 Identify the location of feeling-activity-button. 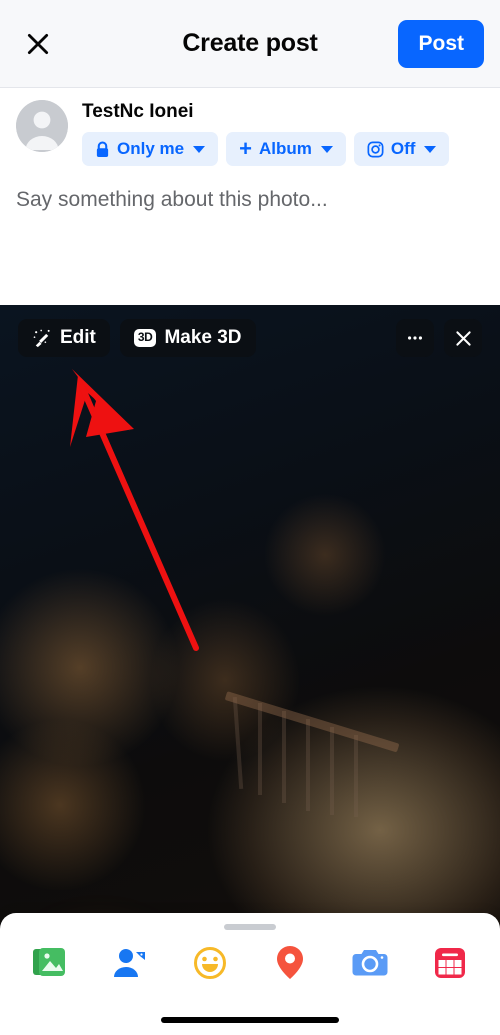
(210, 963).